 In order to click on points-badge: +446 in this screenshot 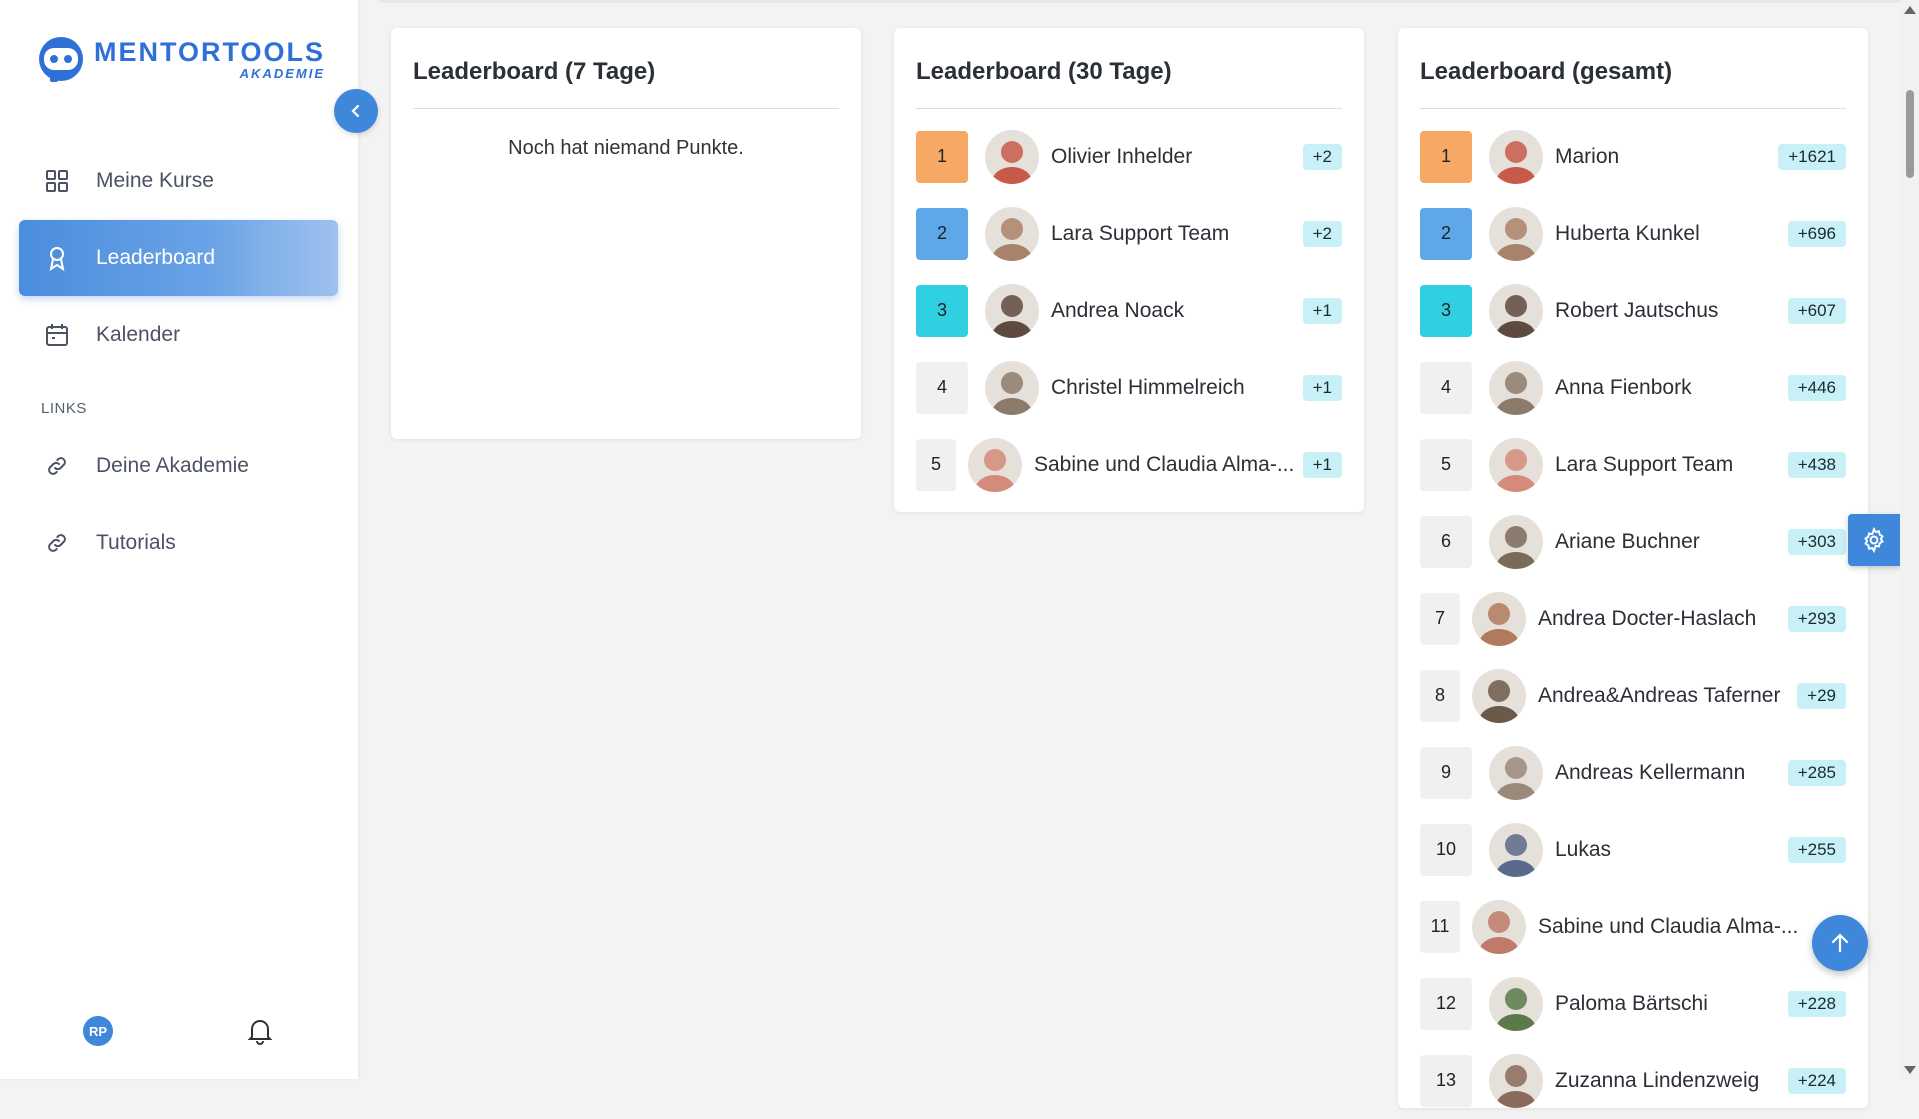, I will do `click(1816, 387)`.